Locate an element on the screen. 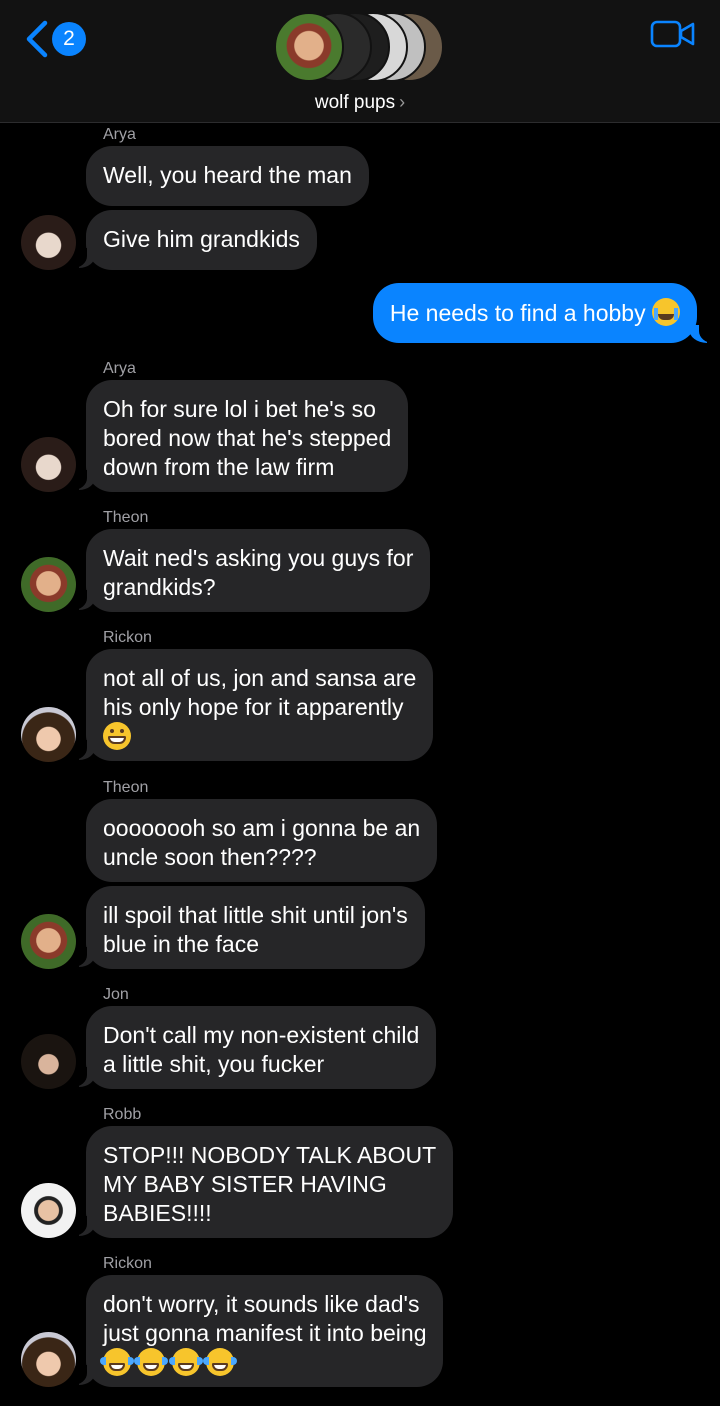 Image resolution: width=720 pixels, height=1406 pixels. member-avatar is located at coordinates (309, 47).